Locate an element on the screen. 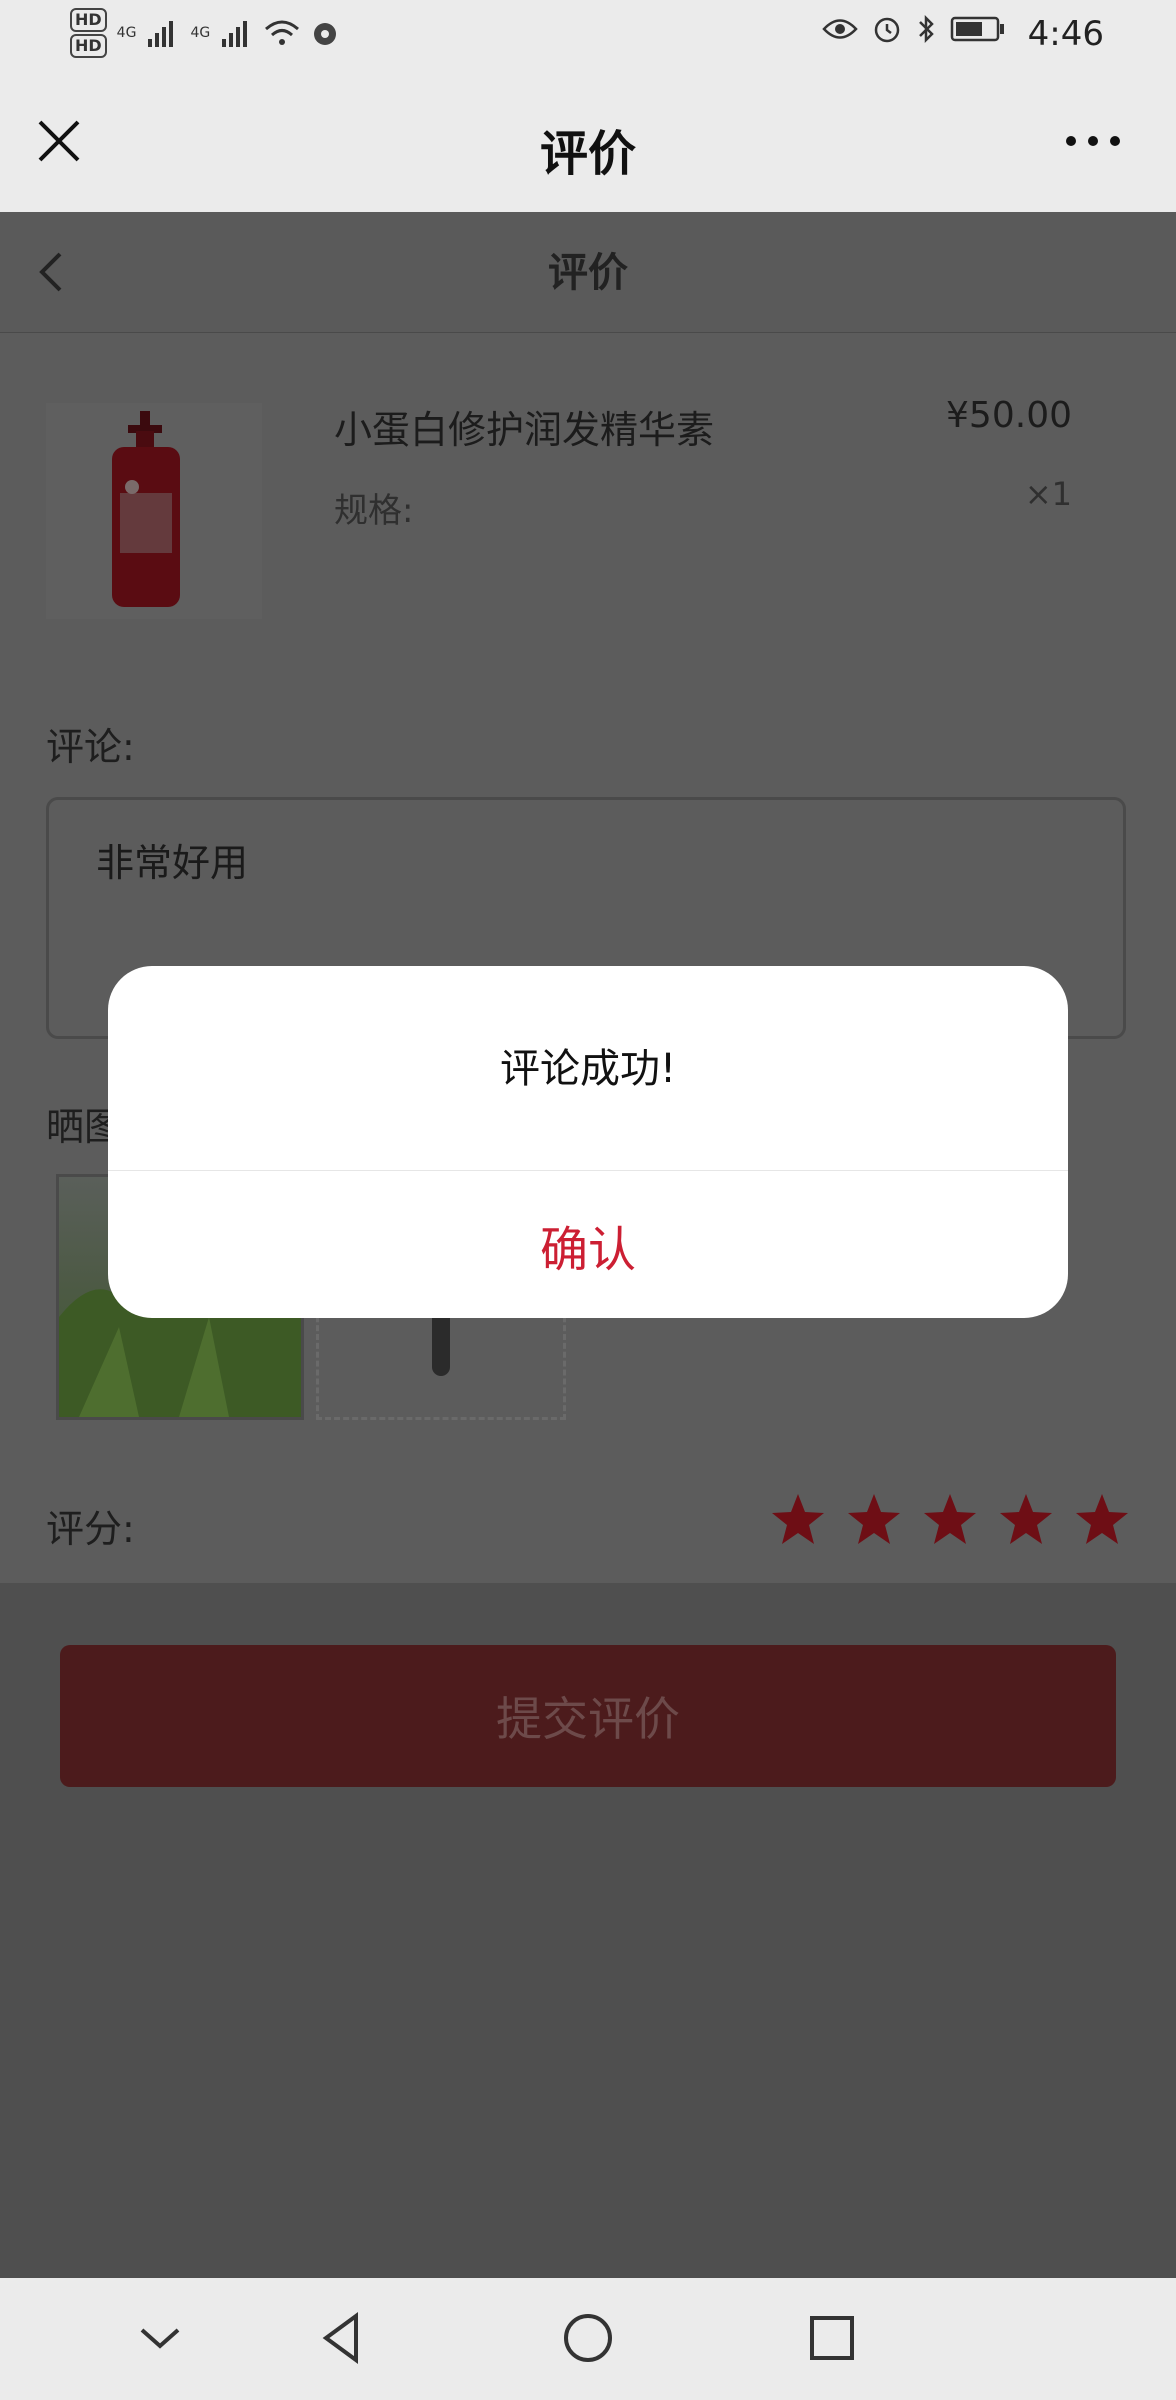 Image resolution: width=1176 pixels, height=2400 pixels. signal-label-2: 4G is located at coordinates (200, 33).